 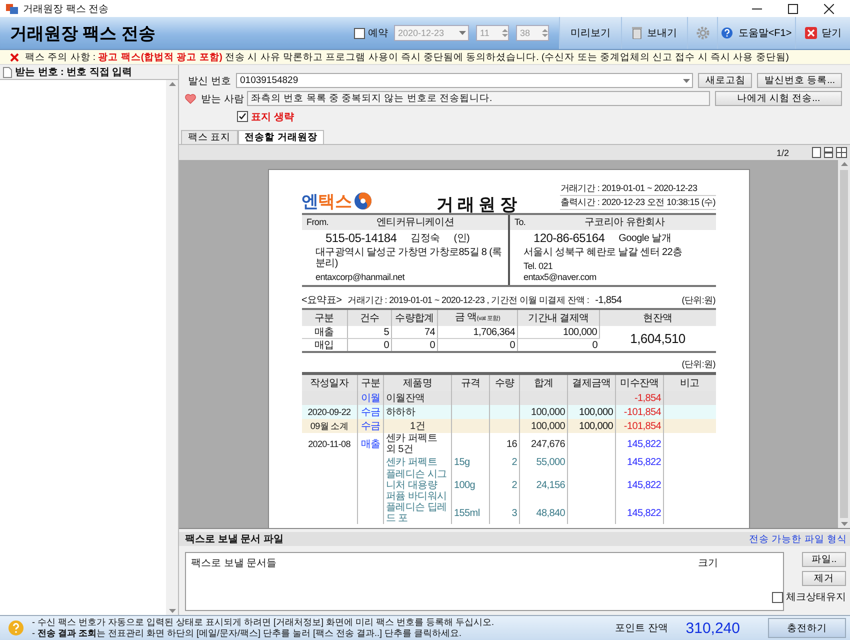 I want to click on two-page-icon, so click(x=828, y=152).